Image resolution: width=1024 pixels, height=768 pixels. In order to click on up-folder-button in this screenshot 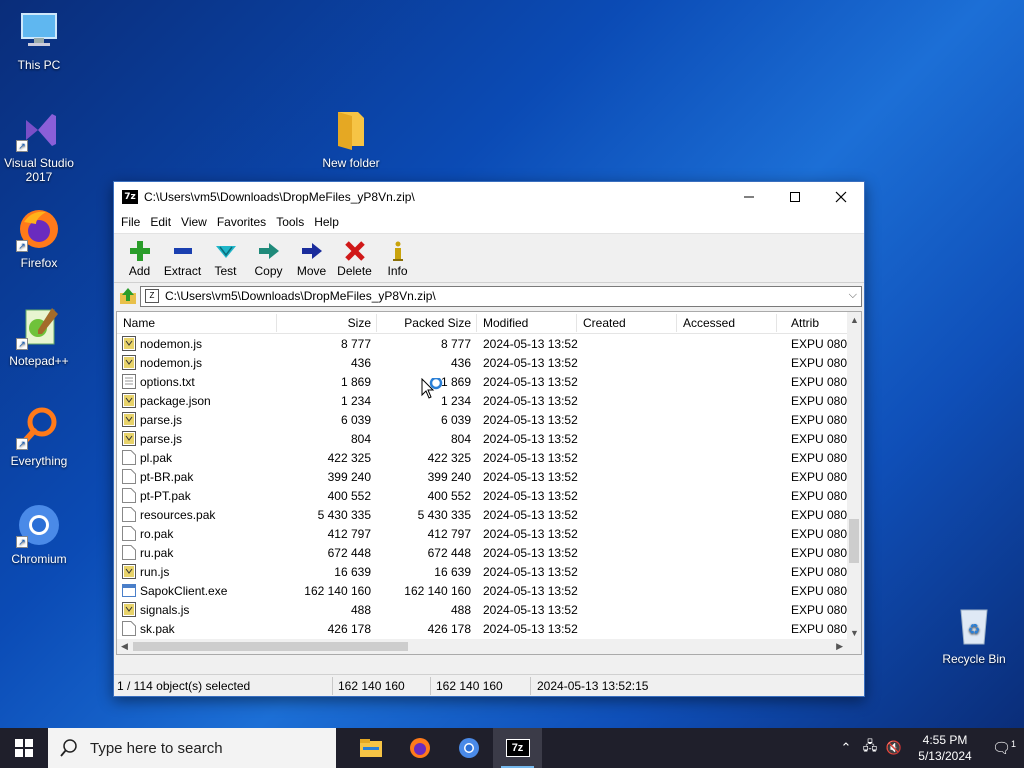, I will do `click(128, 296)`.